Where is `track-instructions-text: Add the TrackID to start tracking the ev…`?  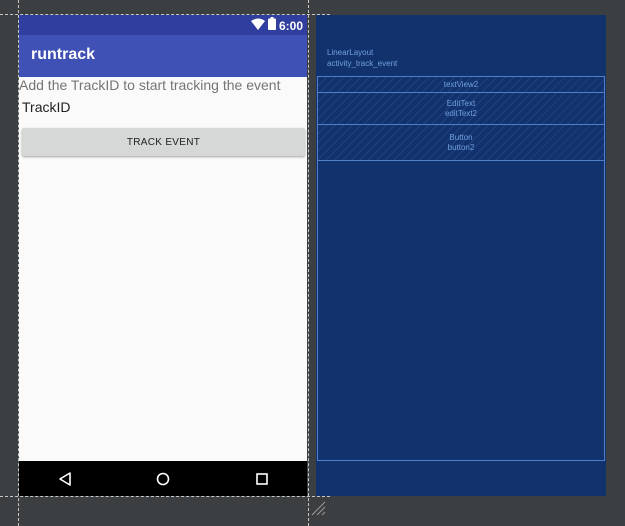 track-instructions-text: Add the TrackID to start tracking the ev… is located at coordinates (149, 85).